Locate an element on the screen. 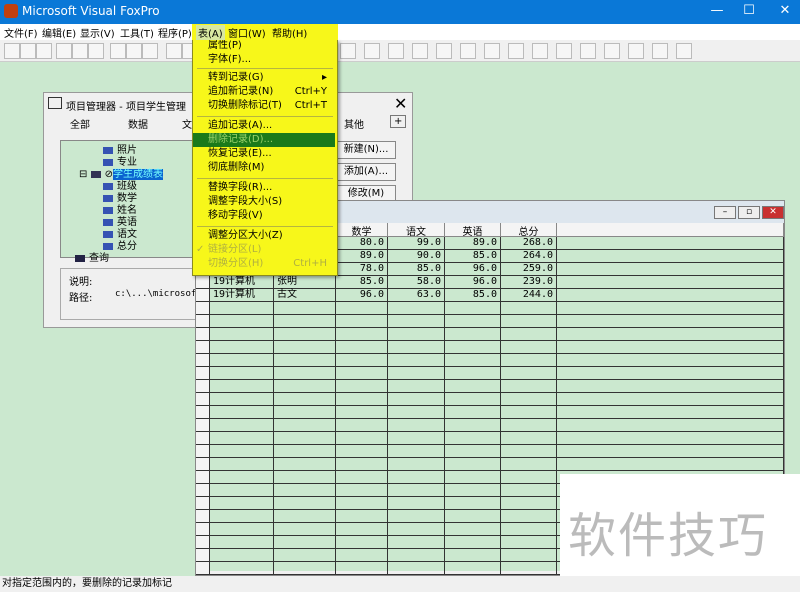 The height and width of the screenshot is (592, 800). tab-expand: + is located at coordinates (398, 121).